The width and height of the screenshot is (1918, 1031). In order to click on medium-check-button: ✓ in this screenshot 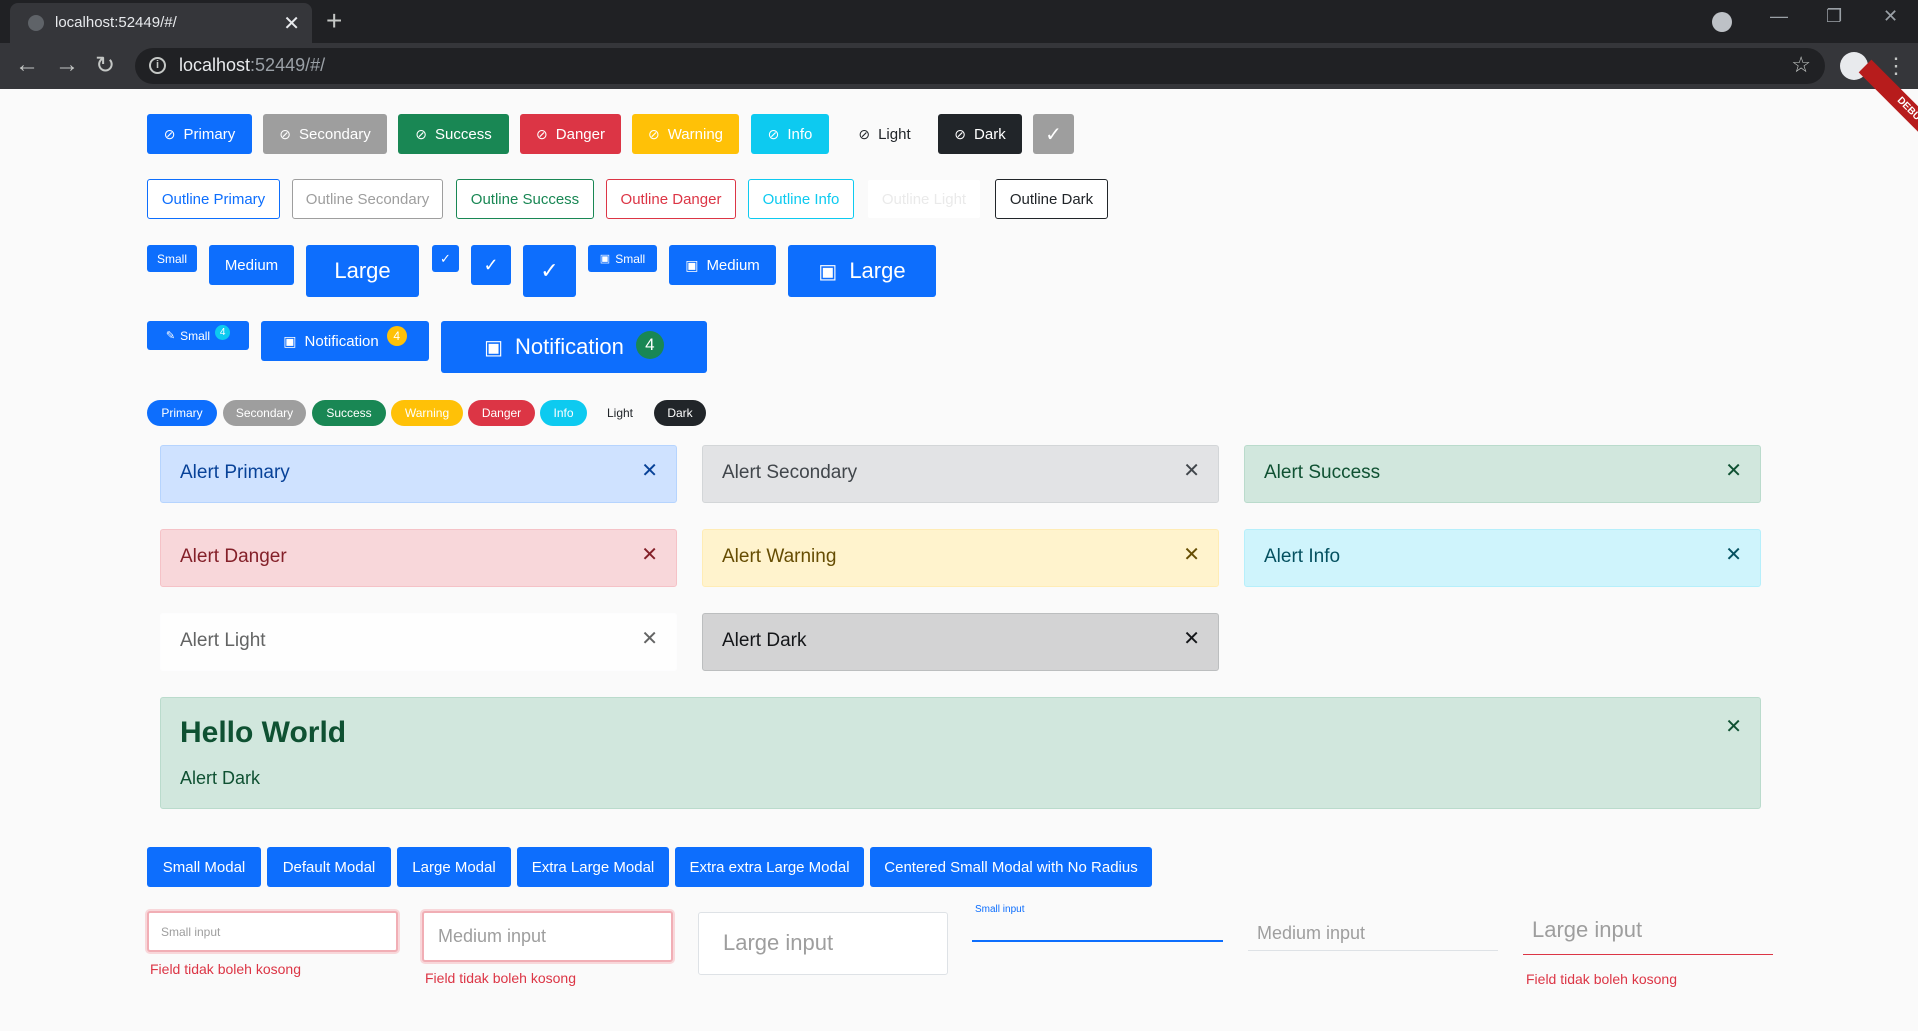, I will do `click(491, 265)`.